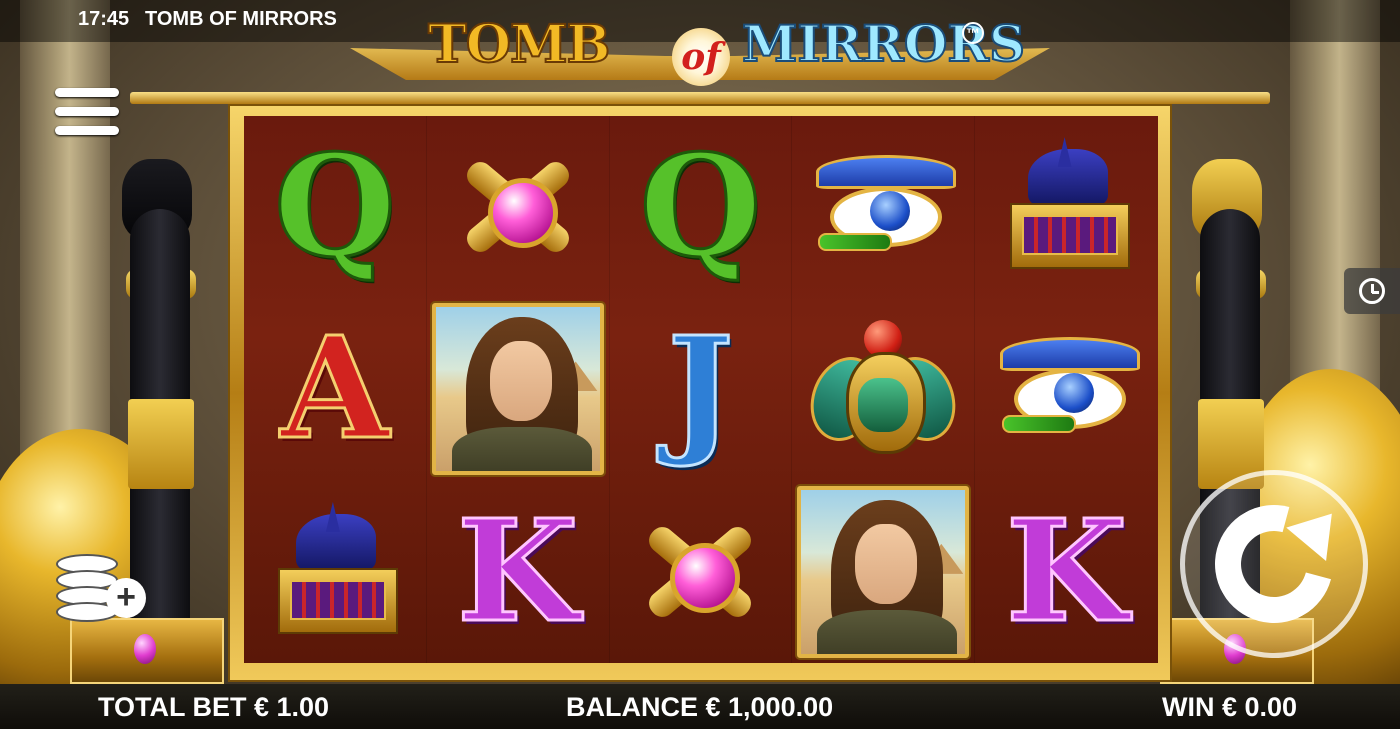 The width and height of the screenshot is (1400, 729). Describe the element at coordinates (883, 43) in the screenshot. I see `logo-word-mirrors: MIRRORS` at that location.